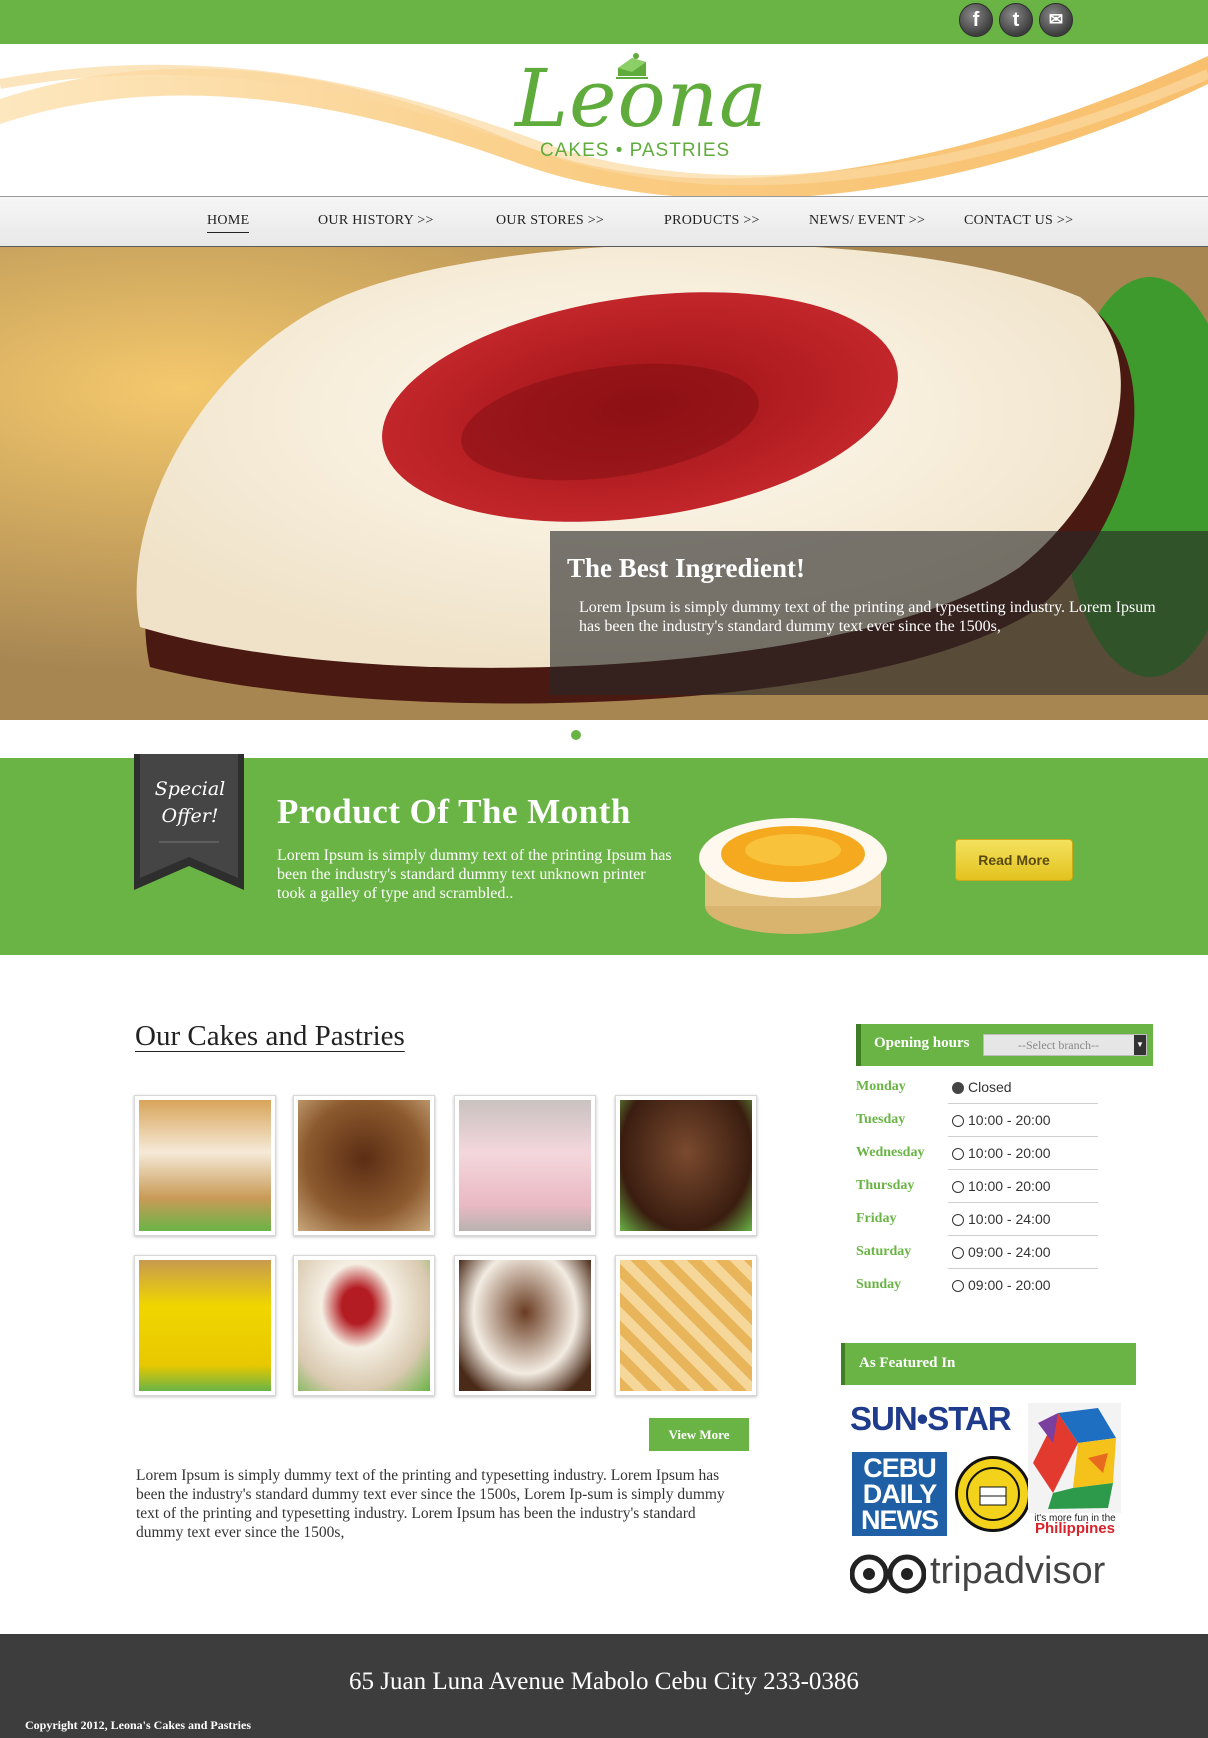  I want to click on hours-day: Saturday, so click(884, 1251).